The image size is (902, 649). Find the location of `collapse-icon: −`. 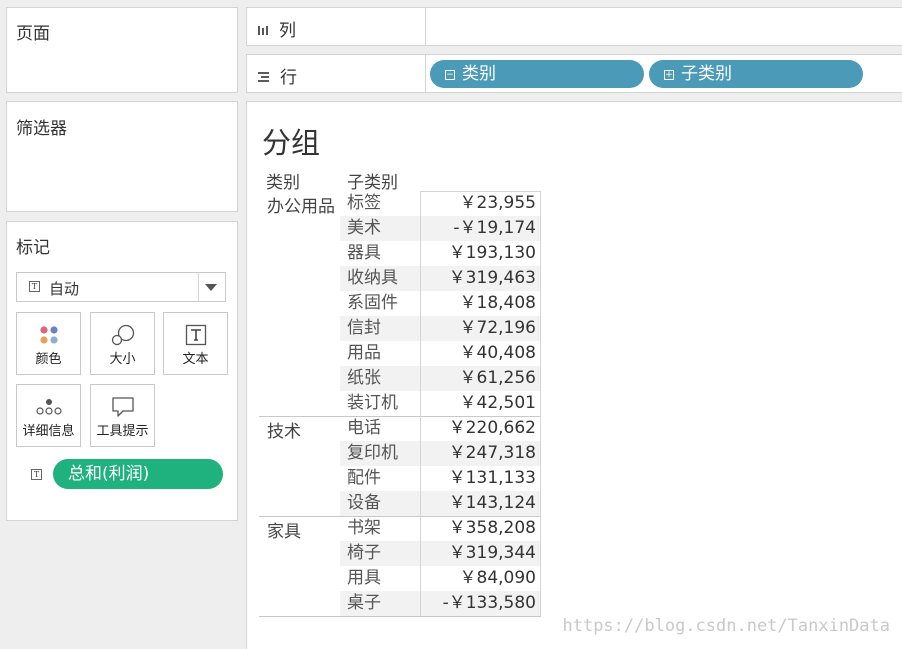

collapse-icon: − is located at coordinates (450, 75).